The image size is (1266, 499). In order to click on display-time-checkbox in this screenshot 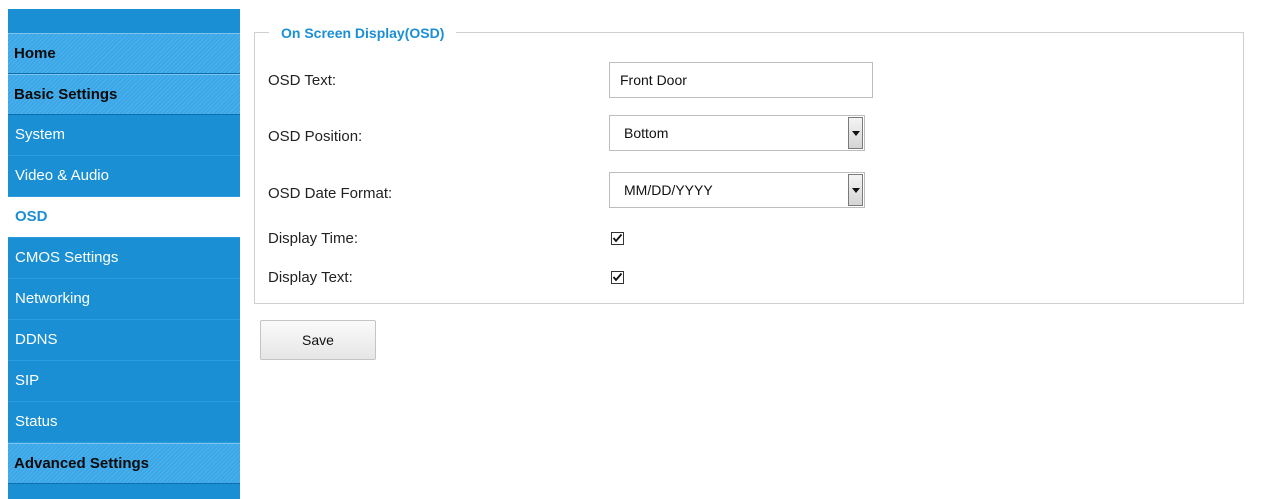, I will do `click(617, 238)`.